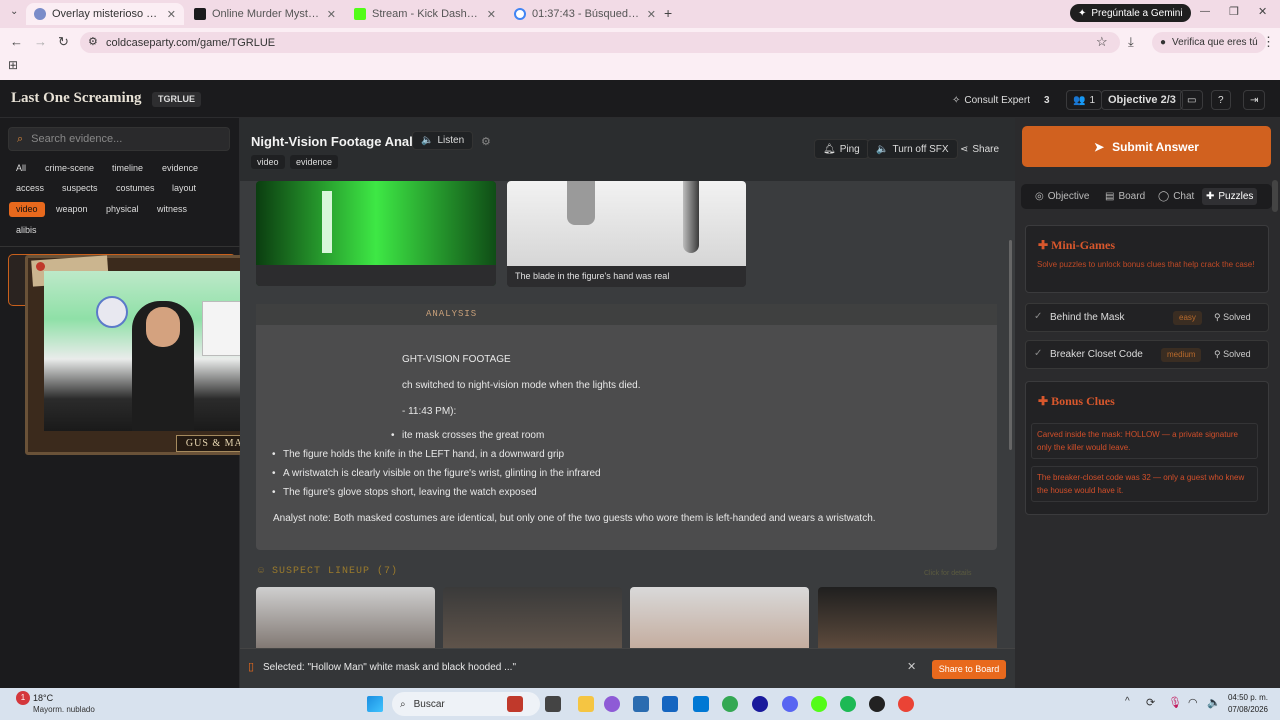  Describe the element at coordinates (1247, 697) in the screenshot. I see `clock-time: 04:50 p. m.` at that location.